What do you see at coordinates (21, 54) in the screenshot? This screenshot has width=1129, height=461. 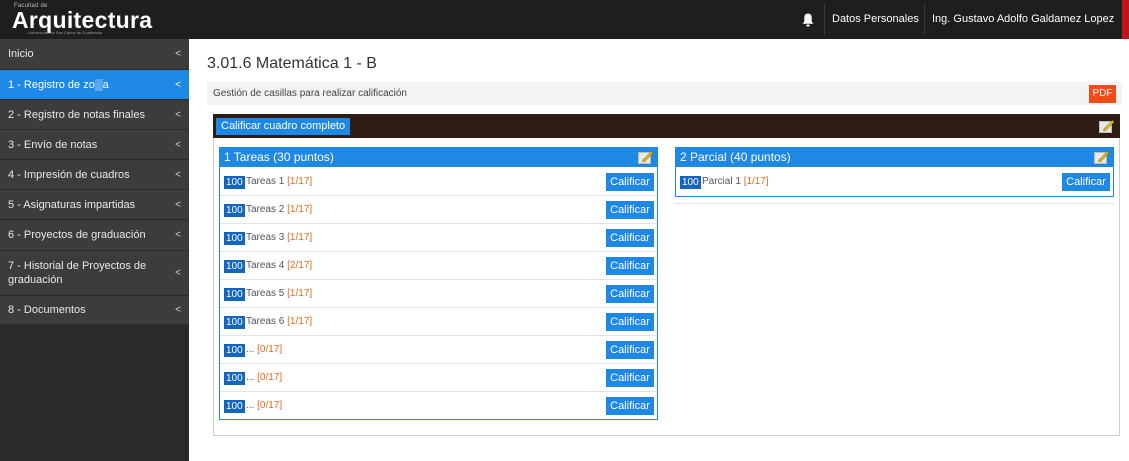 I see `sidebar-item-label: Inicio` at bounding box center [21, 54].